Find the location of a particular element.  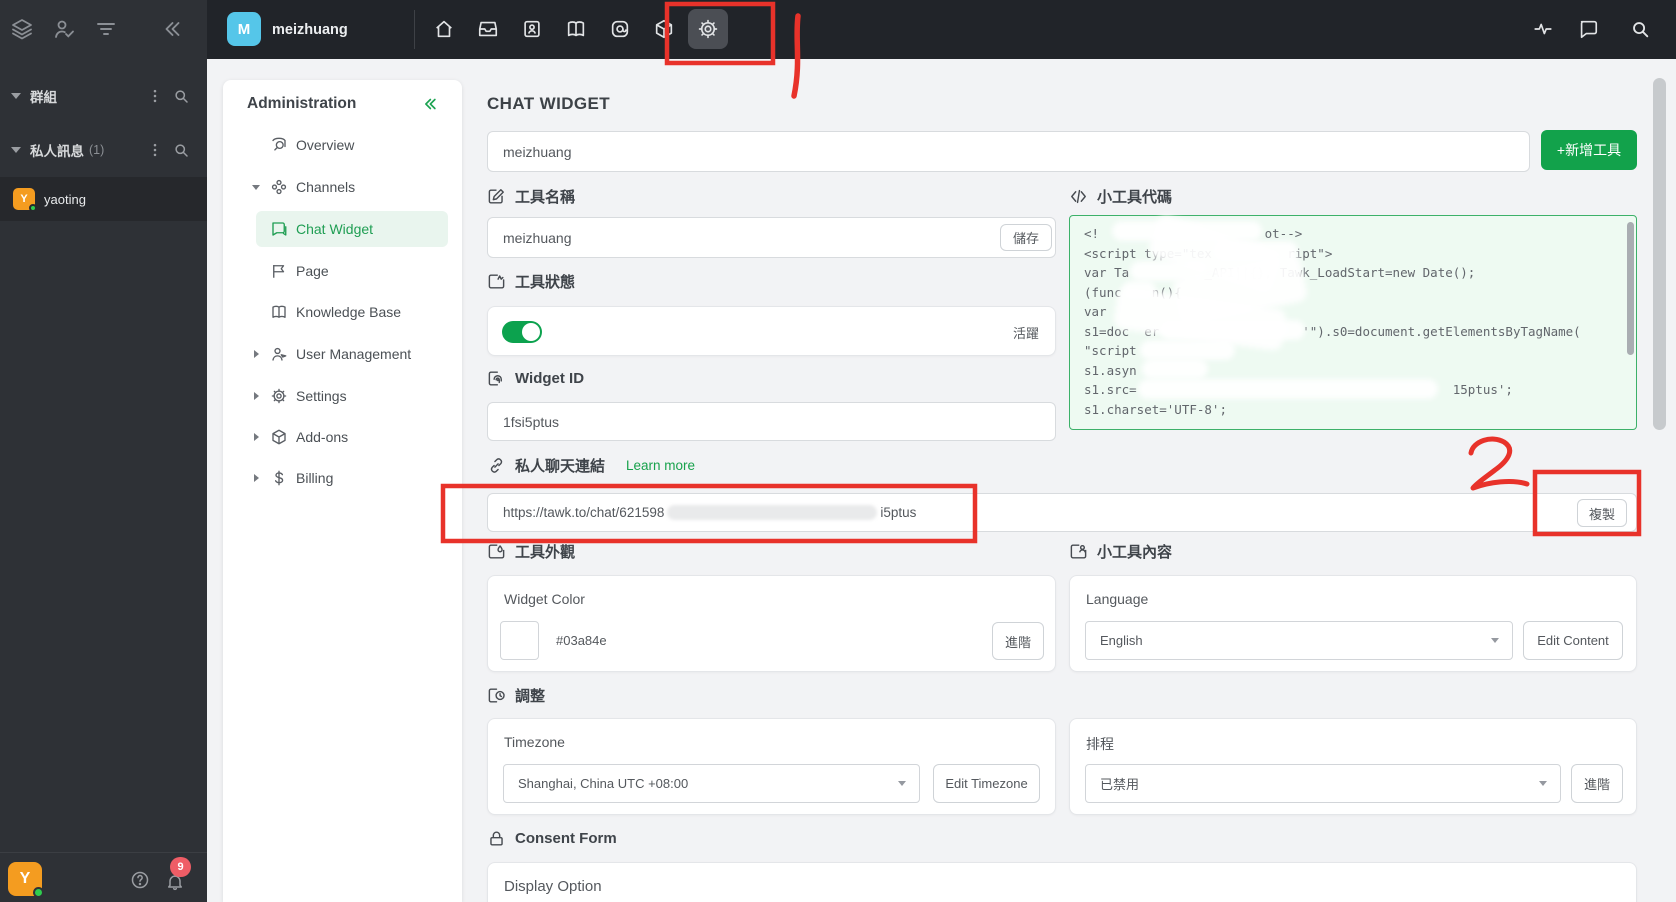

filter-icon is located at coordinates (106, 29).